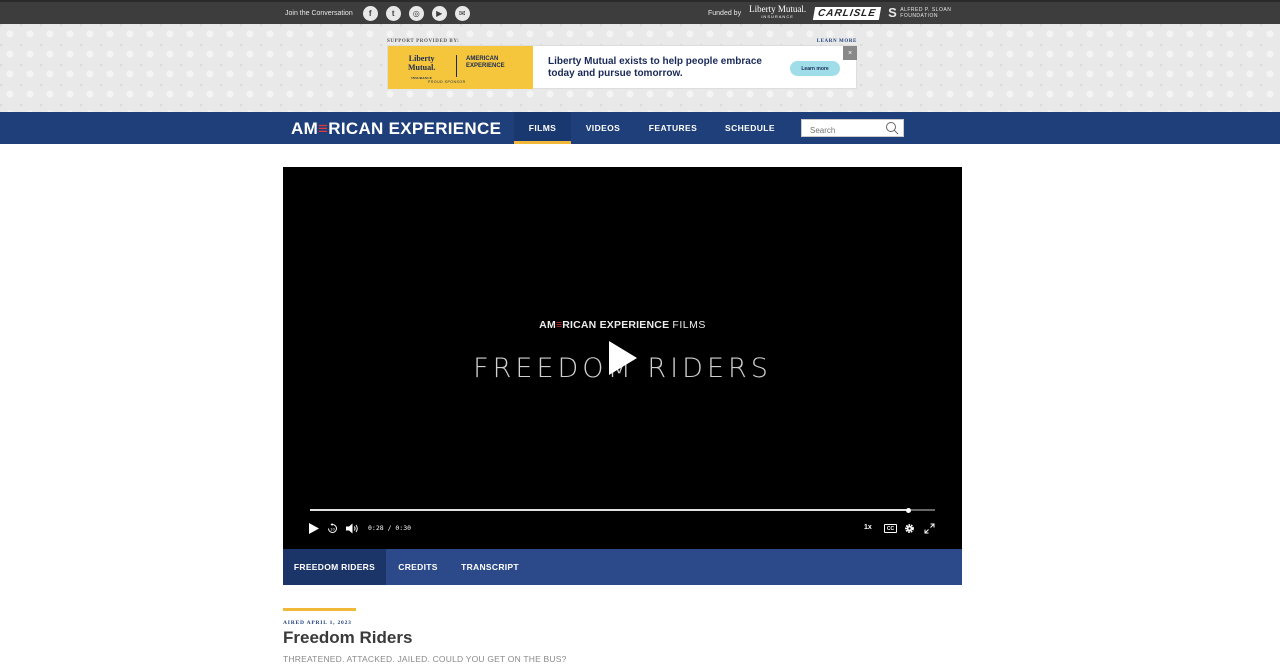 This screenshot has height=669, width=1280. Describe the element at coordinates (919, 12) in the screenshot. I see `sloan-foundation-logo: S ALFRED P. SLOAN FOUNDATION` at that location.